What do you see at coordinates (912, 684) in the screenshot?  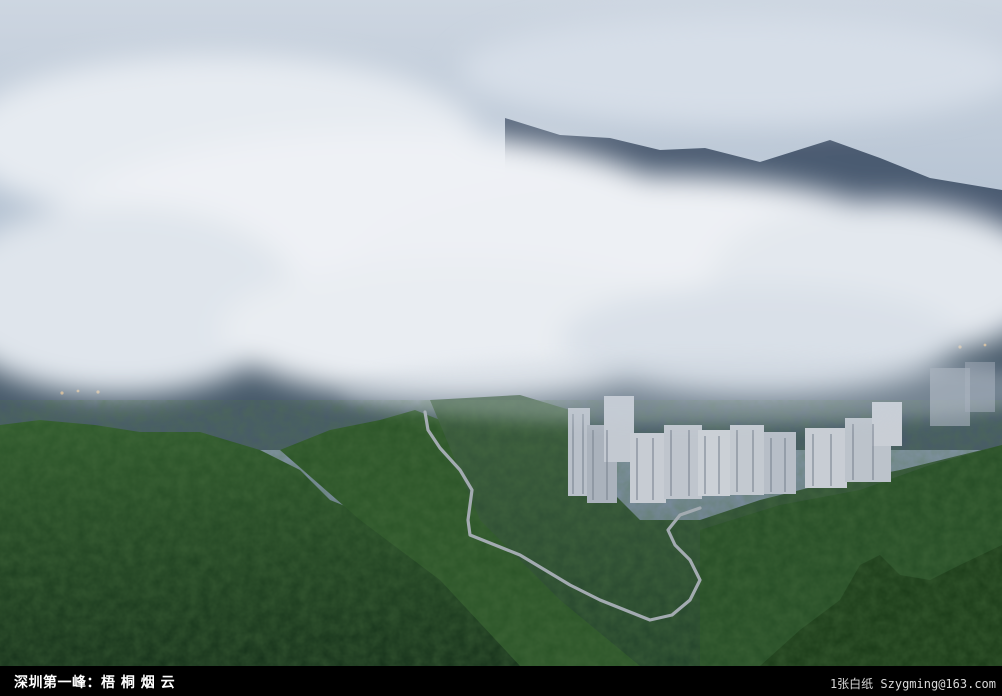 I see `photo-credit: 1张白纸 Szygming@163.com` at bounding box center [912, 684].